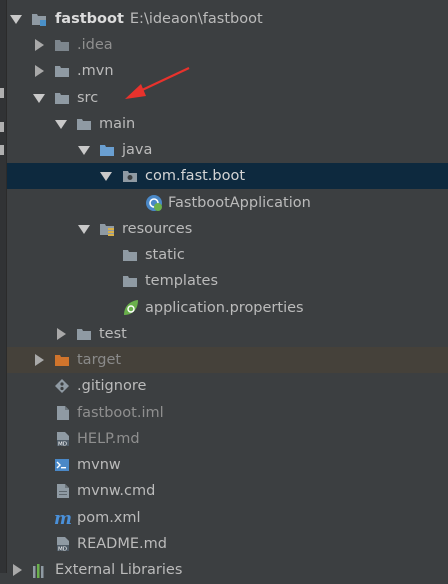 This screenshot has width=448, height=584. What do you see at coordinates (157, 83) in the screenshot?
I see `red-pointer-arrow` at bounding box center [157, 83].